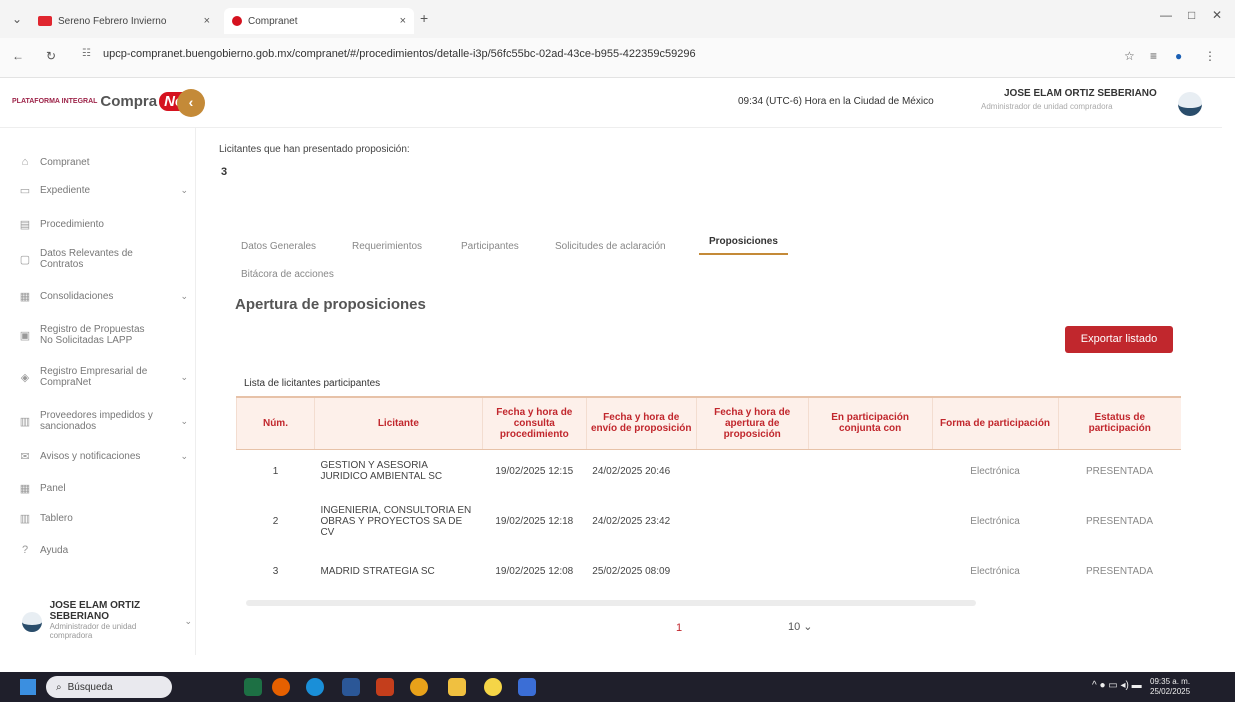 Image resolution: width=1235 pixels, height=702 pixels. Describe the element at coordinates (287, 274) in the screenshot. I see `tab-bitacora: Bitácora de acciones` at that location.